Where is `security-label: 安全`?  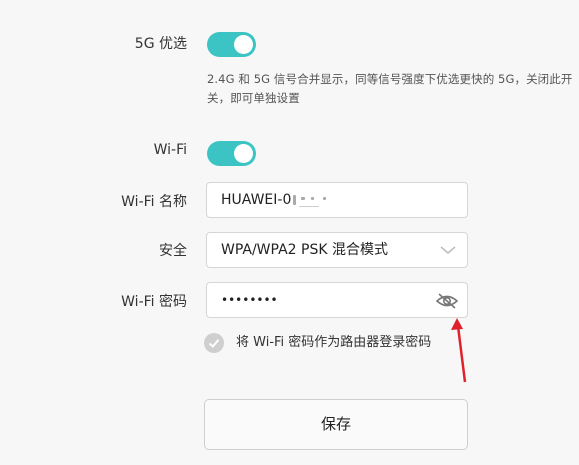
security-label: 安全 is located at coordinates (173, 251).